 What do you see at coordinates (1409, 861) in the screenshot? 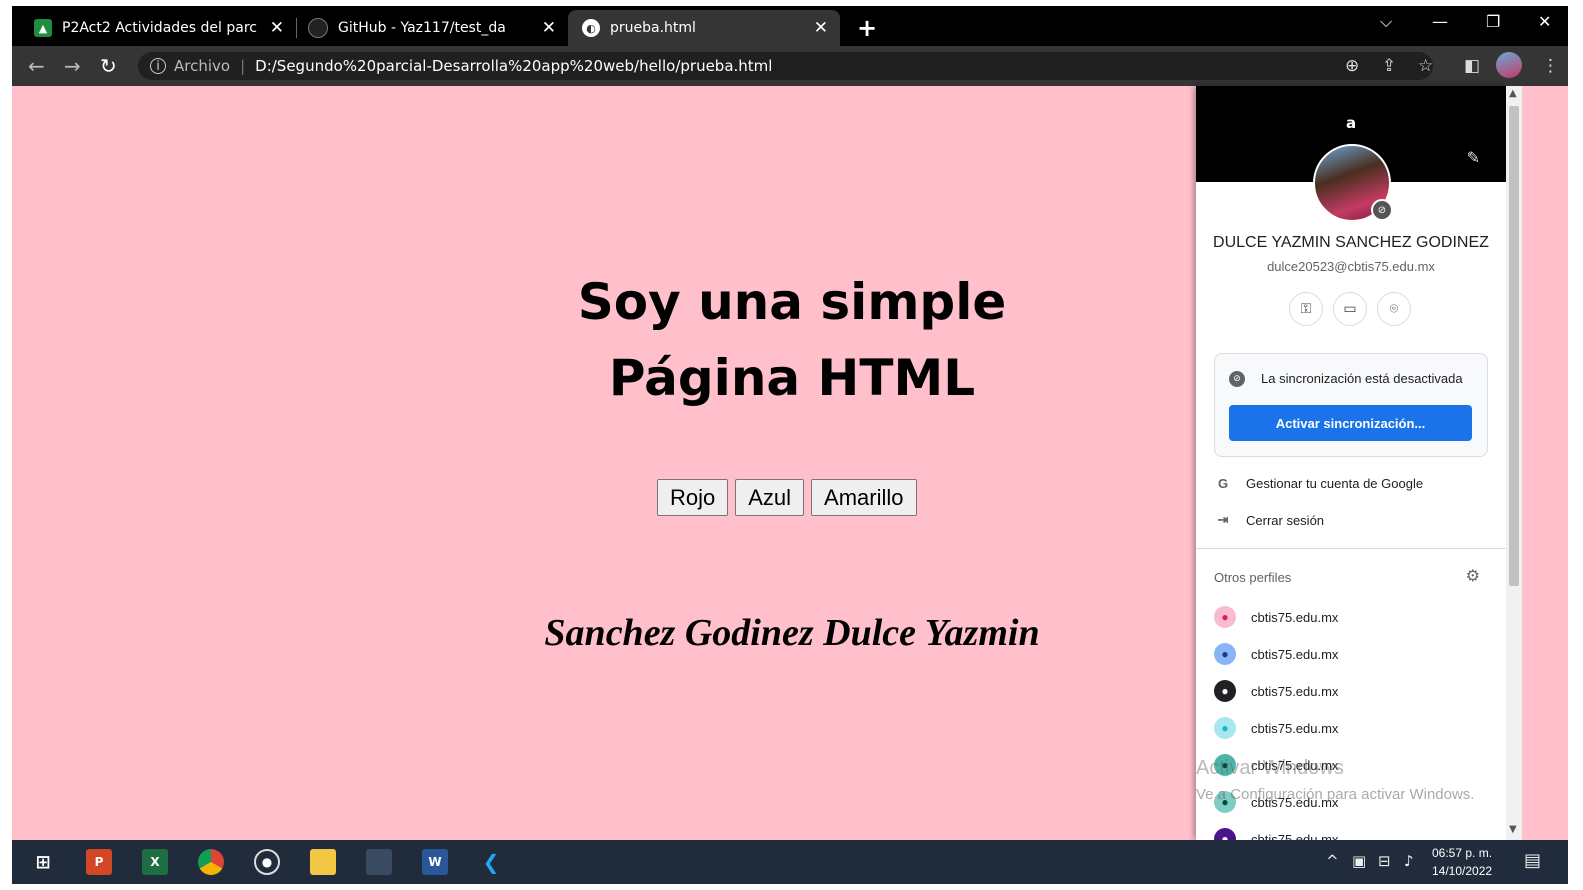
I see `volume-icon: ♪` at bounding box center [1409, 861].